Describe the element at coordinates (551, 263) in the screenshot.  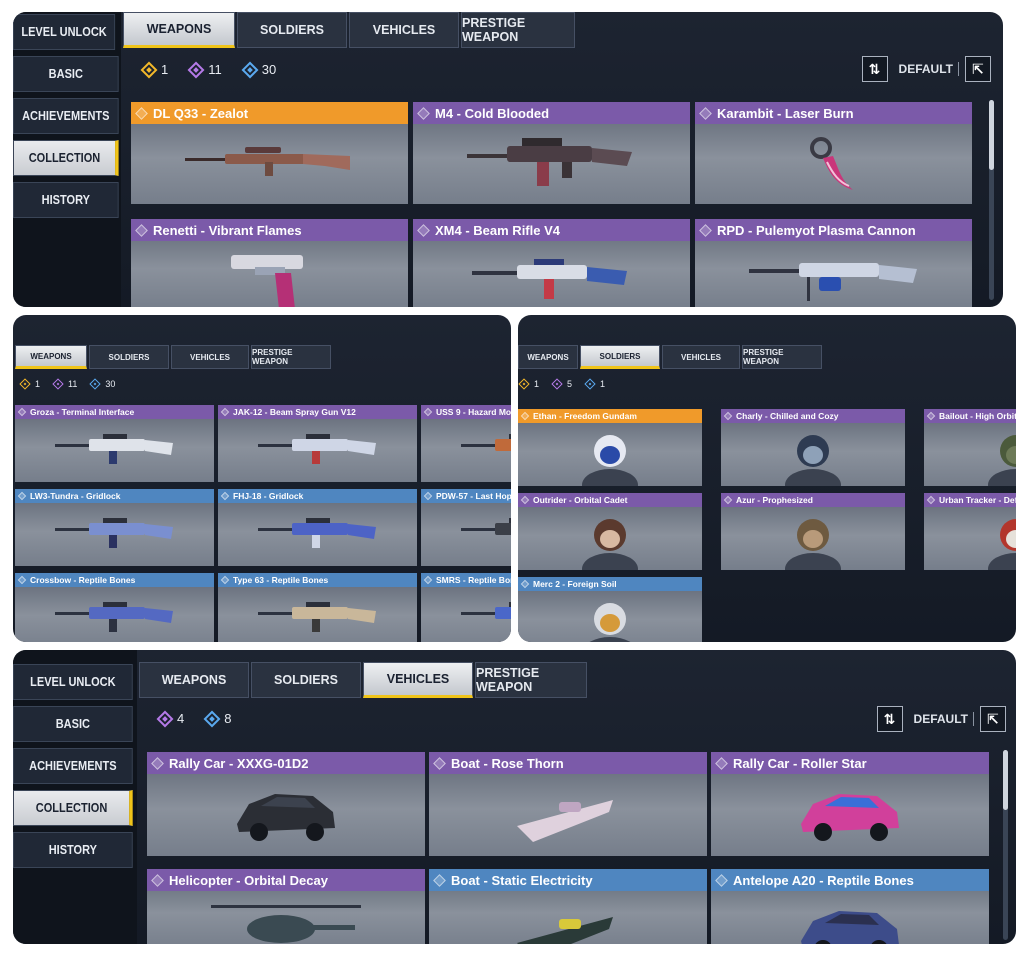
I see `collection-card: XM4 - Beam Rifle V4` at that location.